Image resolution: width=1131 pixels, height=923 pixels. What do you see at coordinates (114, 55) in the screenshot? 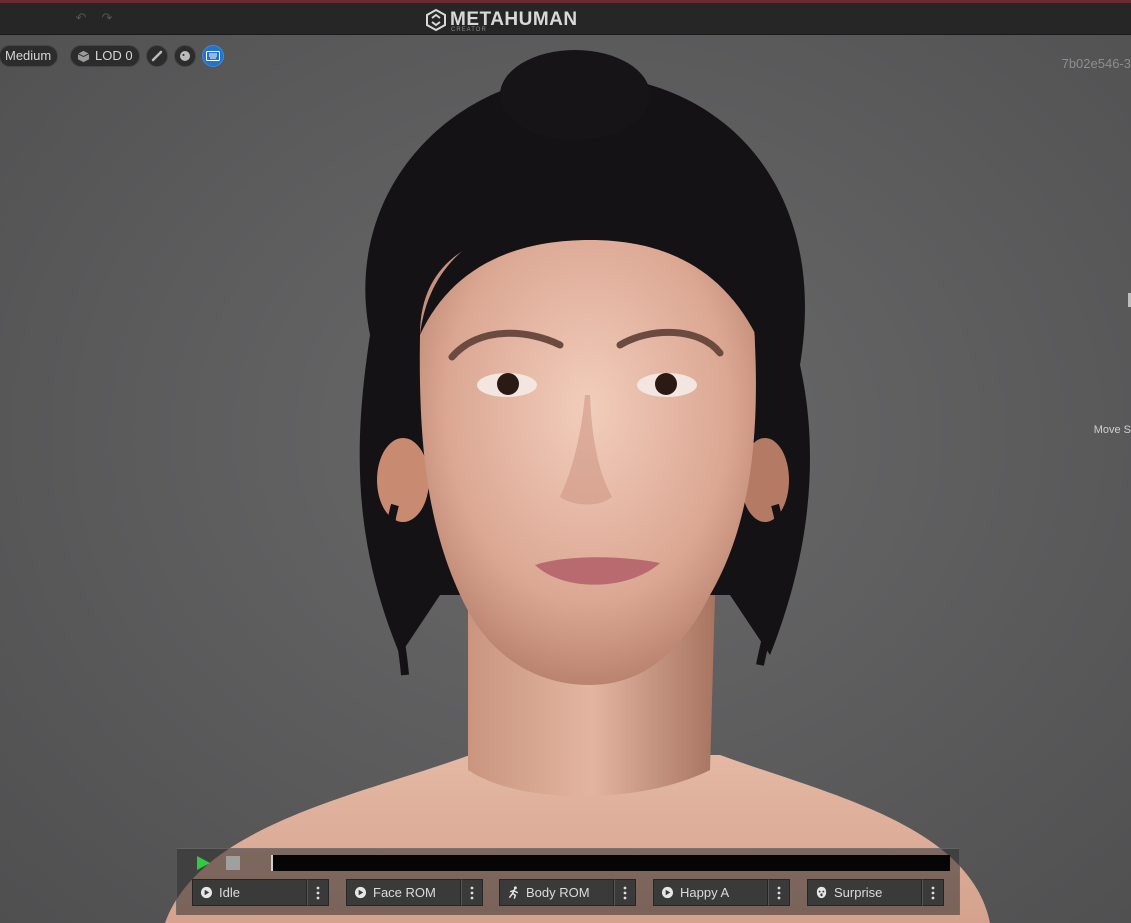
I see `lod-label: LOD 0` at bounding box center [114, 55].